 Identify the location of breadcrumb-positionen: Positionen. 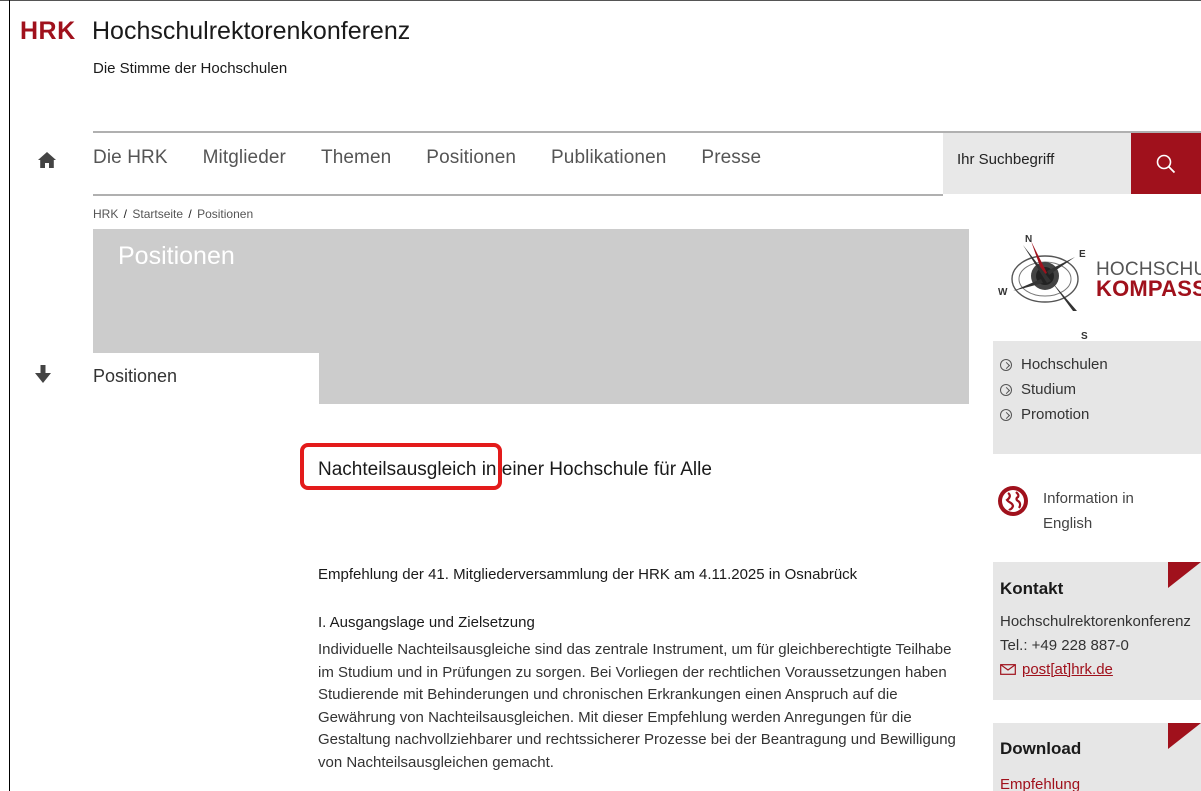
(225, 214).